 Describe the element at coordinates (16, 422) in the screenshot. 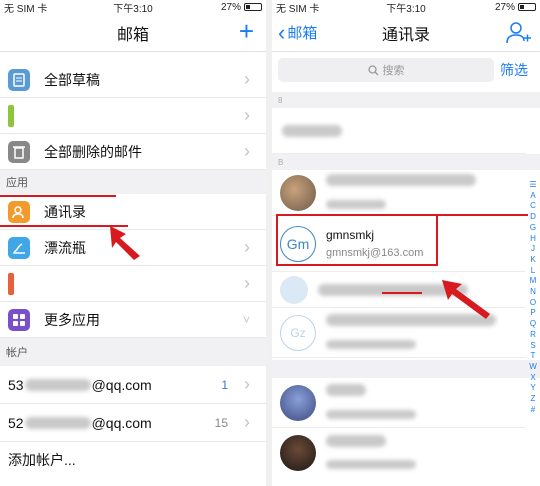

I see `account-prefix: 52` at that location.